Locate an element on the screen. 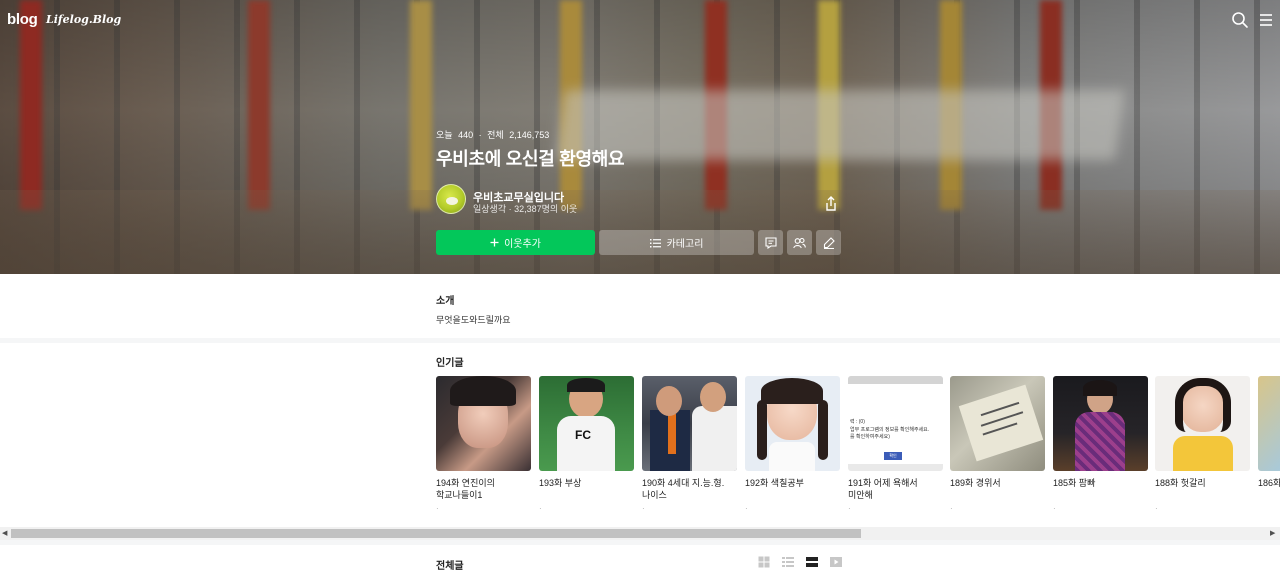 The width and height of the screenshot is (1280, 574). post-title: 186화 is located at coordinates (1269, 483).